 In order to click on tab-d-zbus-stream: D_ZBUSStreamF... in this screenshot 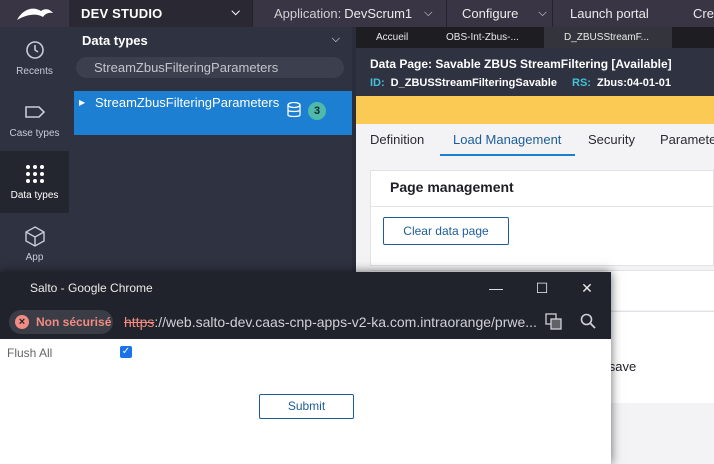, I will do `click(608, 37)`.